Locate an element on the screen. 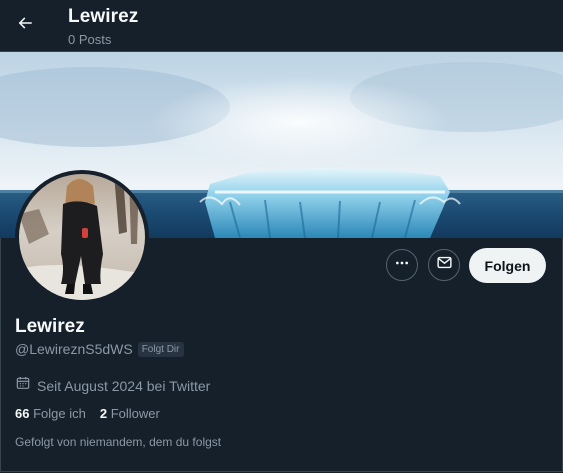  profile-handle: @LewireznS5dWS is located at coordinates (74, 349).